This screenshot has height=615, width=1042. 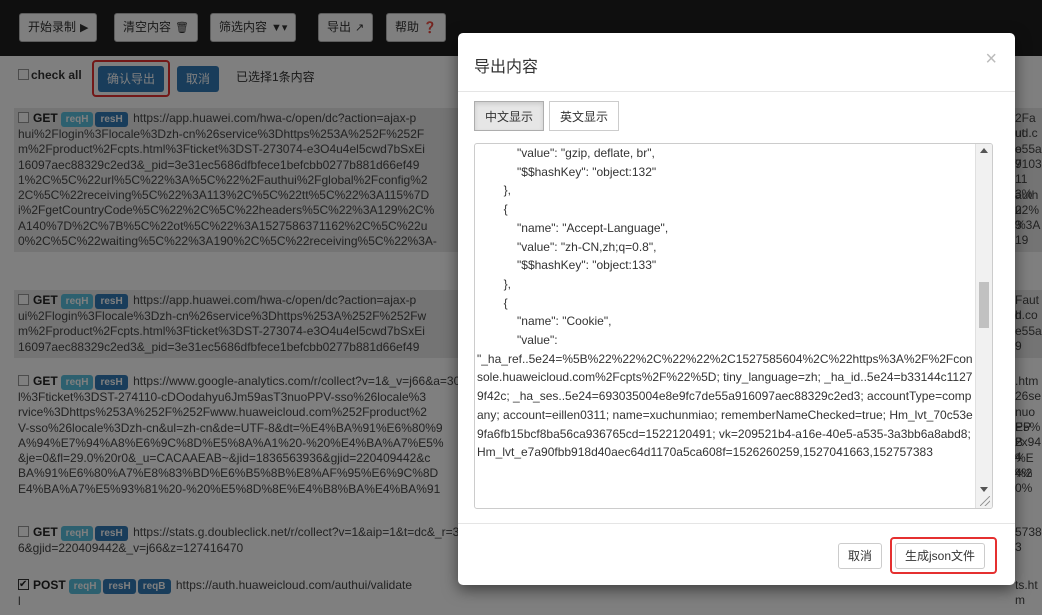 I want to click on dialog-title: 导出内容, so click(x=506, y=67).